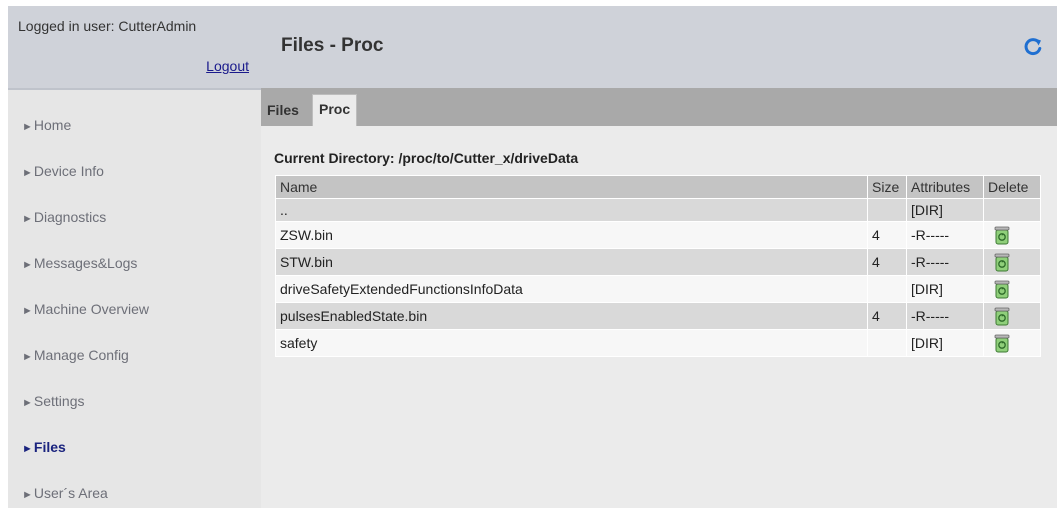 This screenshot has height=518, width=1057. I want to click on tab-files: Files, so click(283, 111).